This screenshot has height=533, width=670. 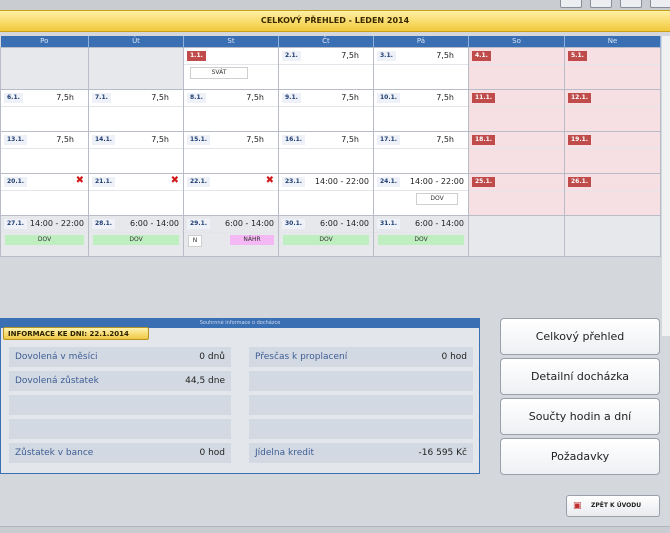 What do you see at coordinates (580, 376) in the screenshot?
I see `detail-attendance-button: Detailní docházka` at bounding box center [580, 376].